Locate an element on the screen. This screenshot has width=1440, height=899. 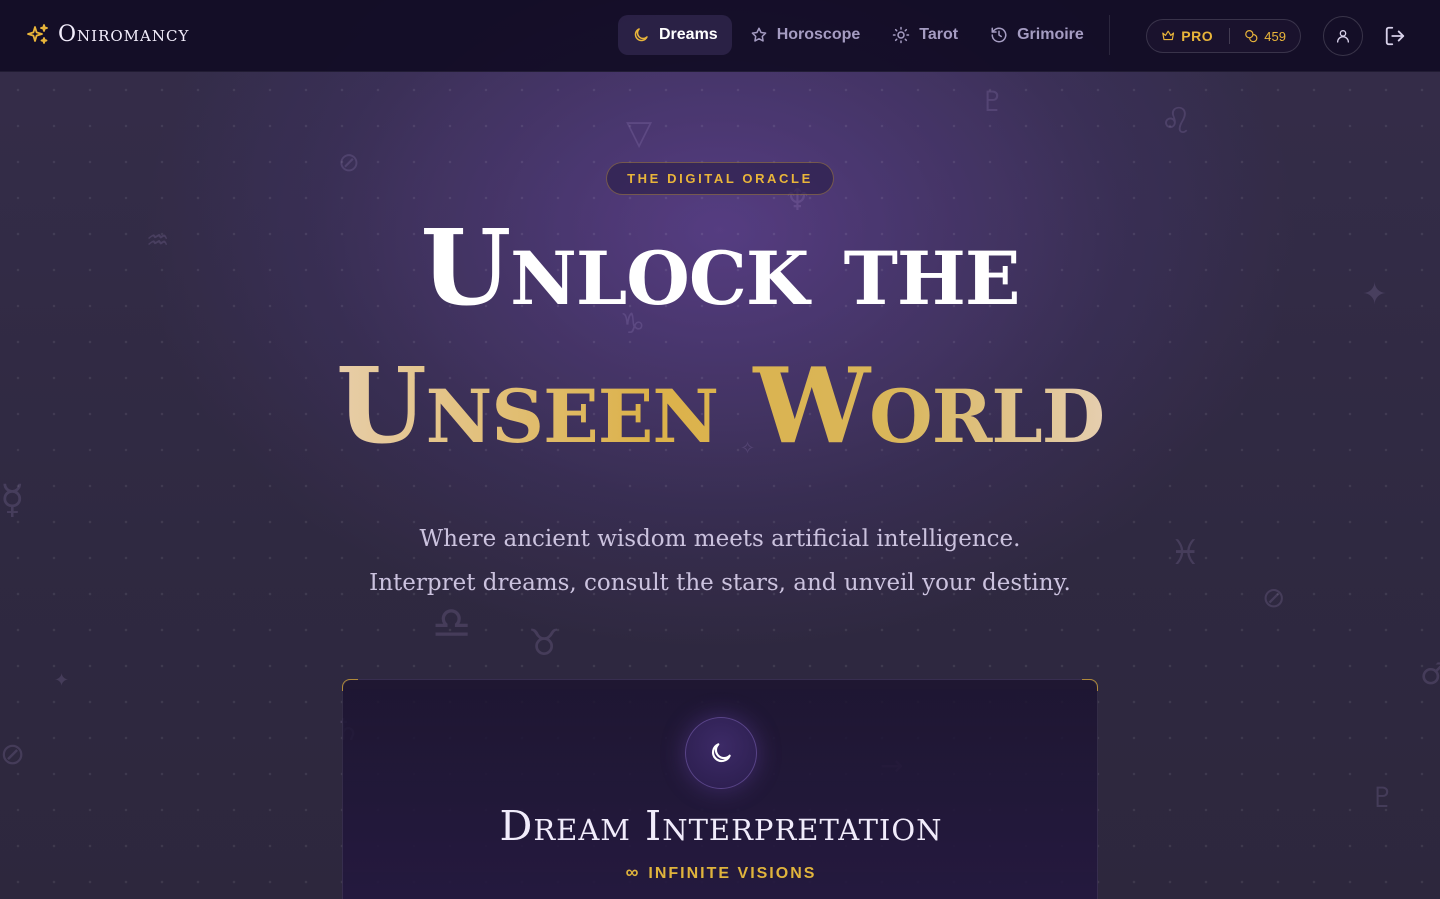
pluto-symbol-icon-2: ♇ is located at coordinates (1383, 797).